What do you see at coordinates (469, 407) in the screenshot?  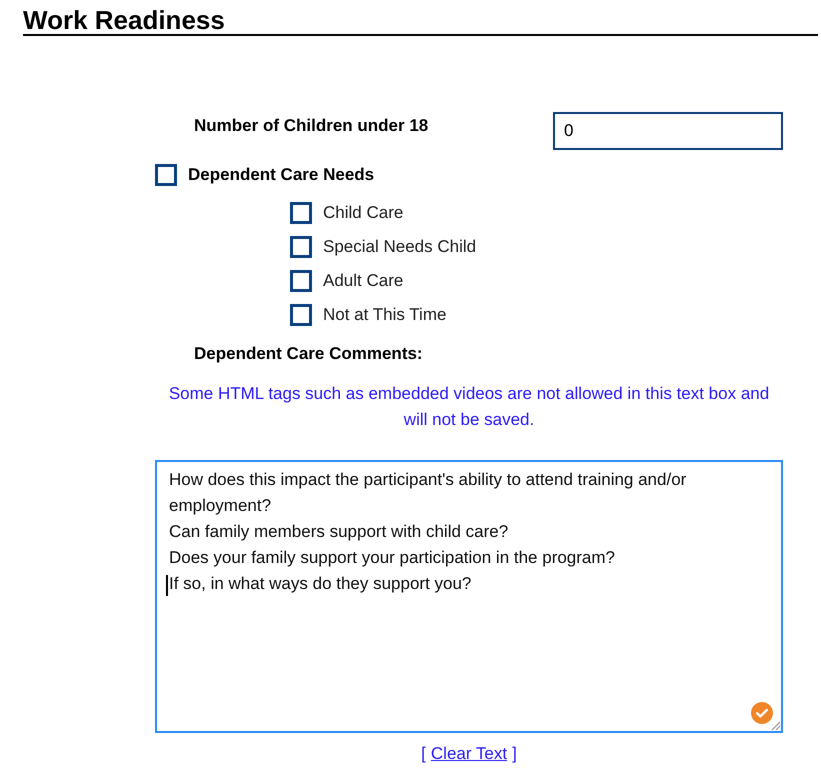 I see `notice-text: Some HTML tags such as embedded videos are not allowed in this text box and will not be saved.` at bounding box center [469, 407].